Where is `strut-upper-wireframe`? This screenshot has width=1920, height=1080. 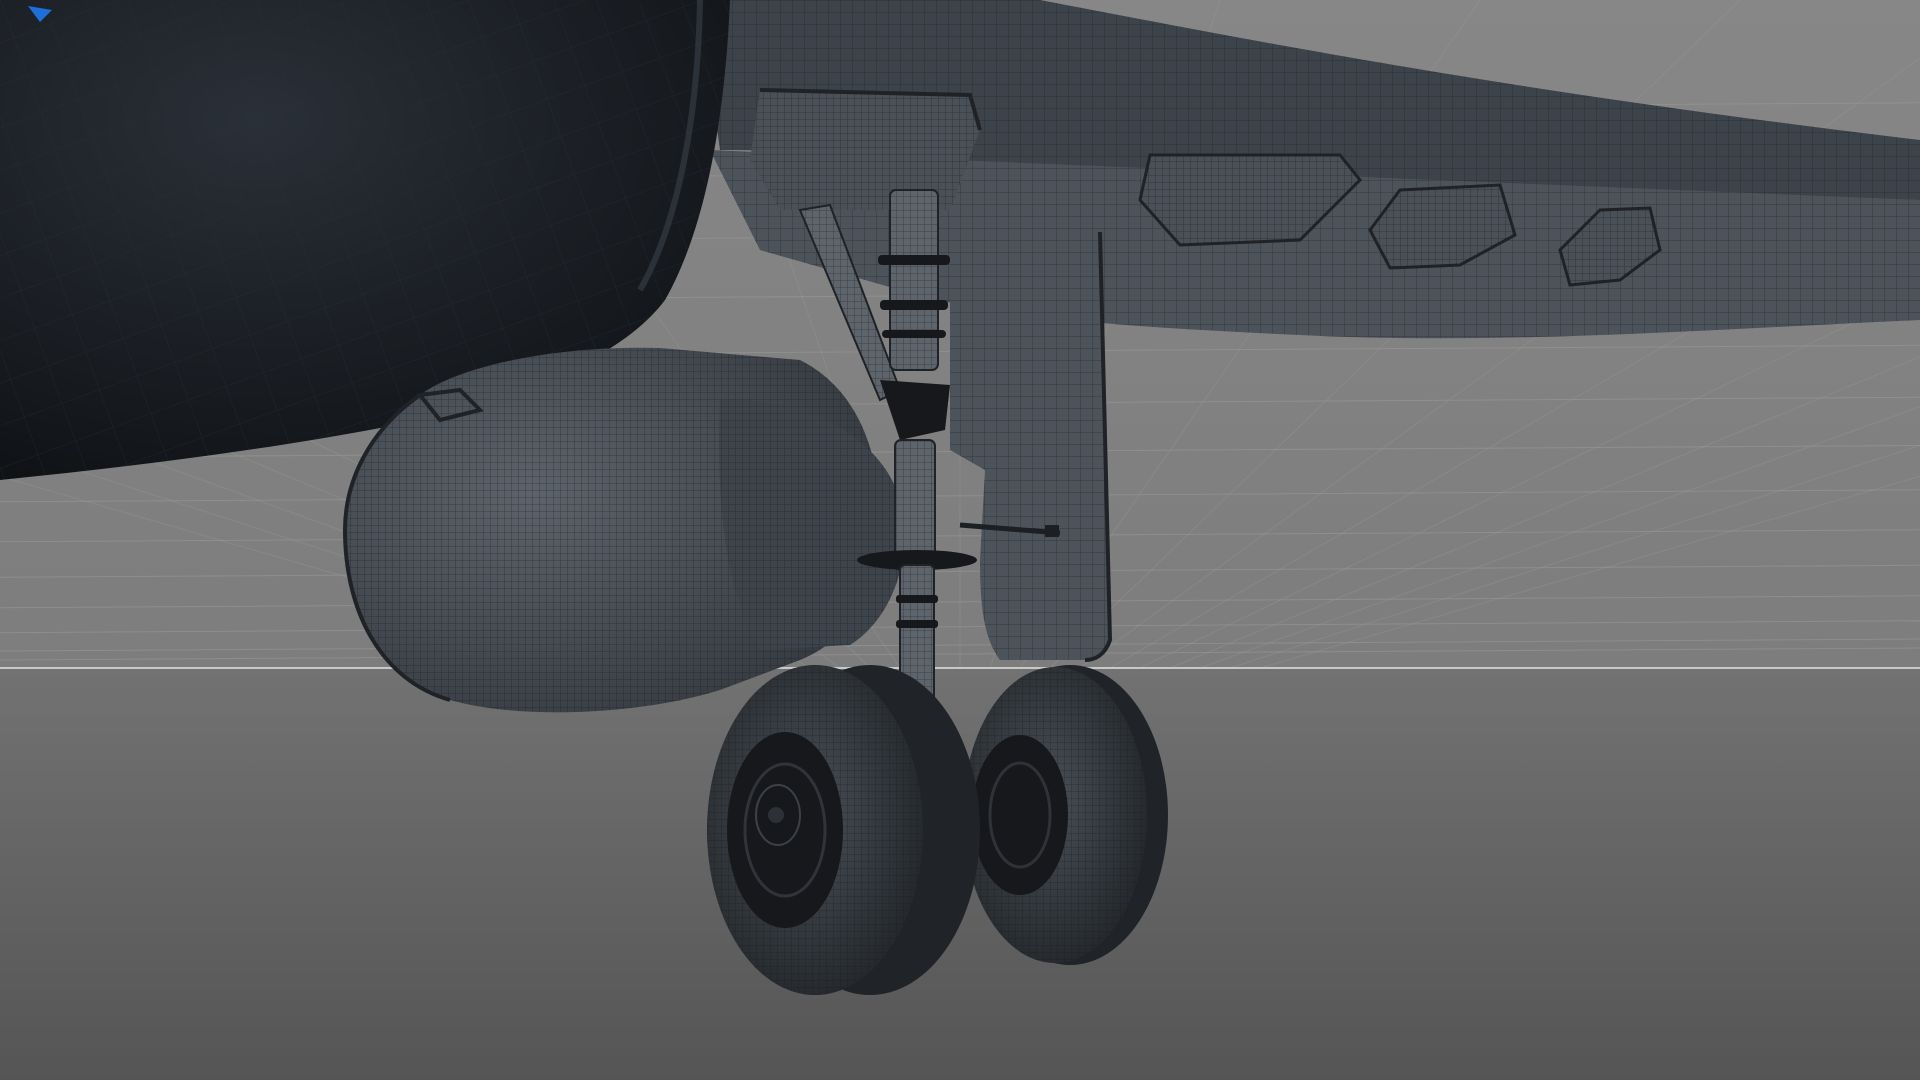
strut-upper-wireframe is located at coordinates (914, 280).